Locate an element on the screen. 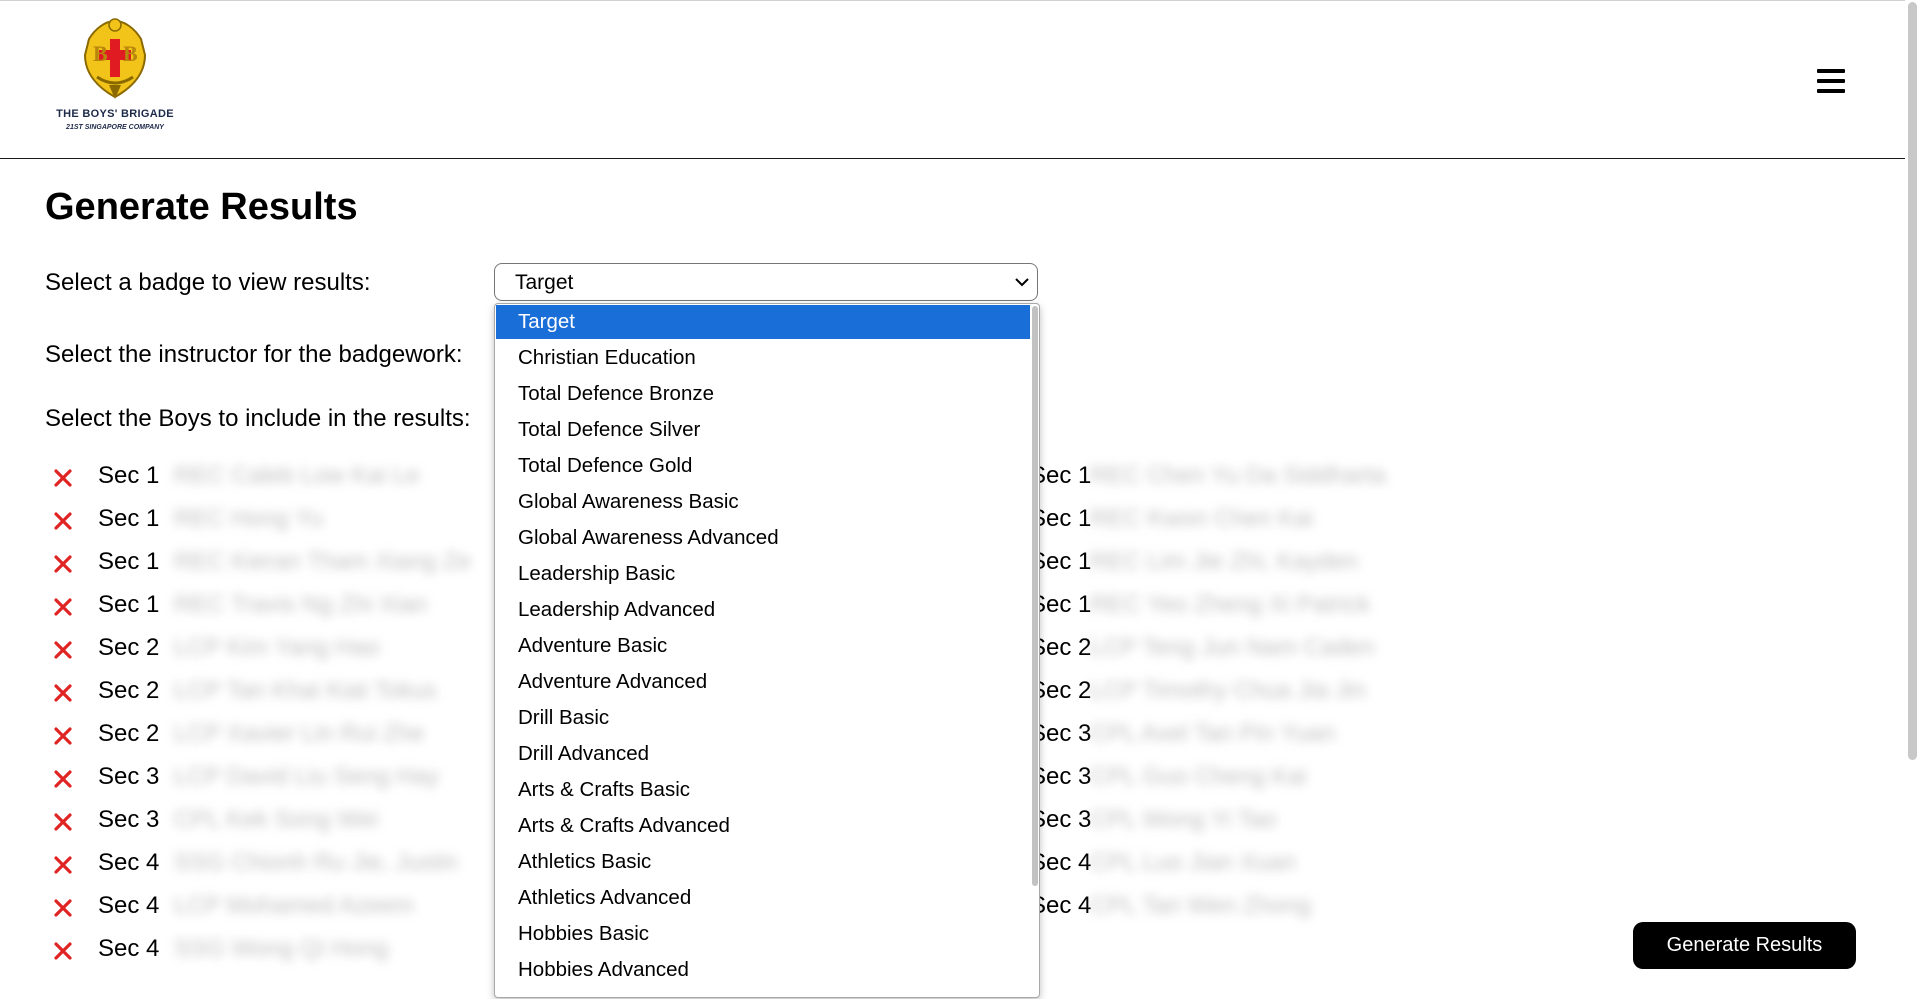 Image resolution: width=1919 pixels, height=999 pixels. dropdown-scrollbar is located at coordinates (1035, 596).